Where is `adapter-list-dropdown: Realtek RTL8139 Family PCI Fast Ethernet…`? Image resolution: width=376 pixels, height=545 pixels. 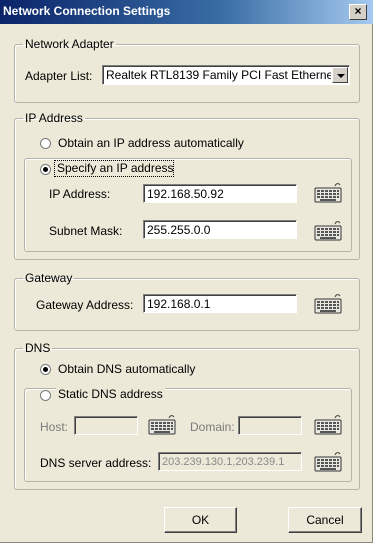 adapter-list-dropdown: Realtek RTL8139 Family PCI Fast Ethernet… is located at coordinates (226, 75).